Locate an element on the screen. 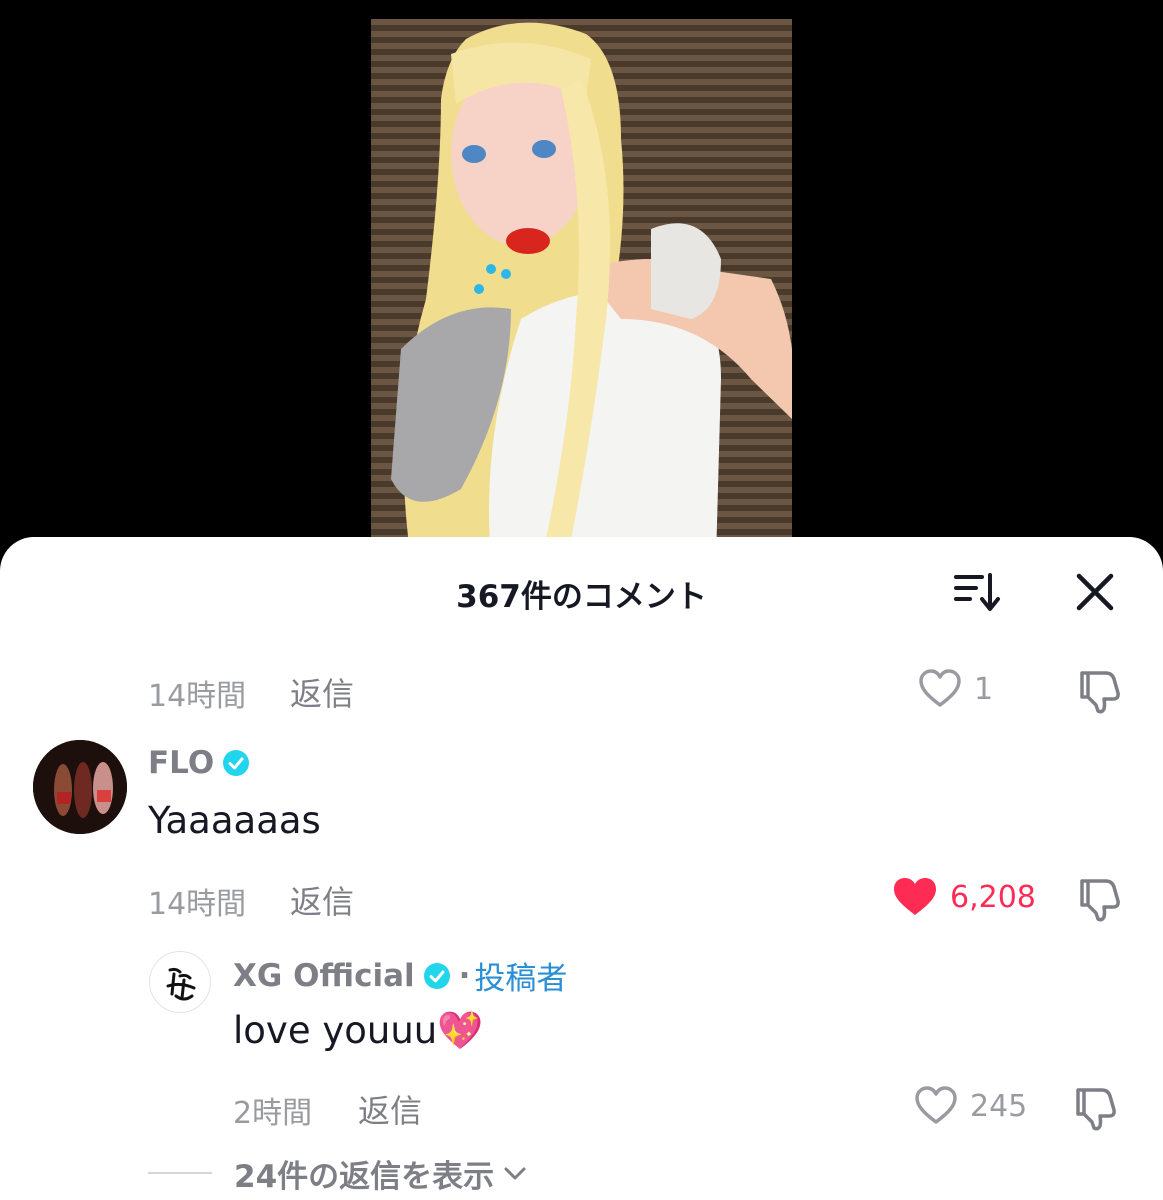 This screenshot has height=1200, width=1163. sort-button is located at coordinates (978, 592).